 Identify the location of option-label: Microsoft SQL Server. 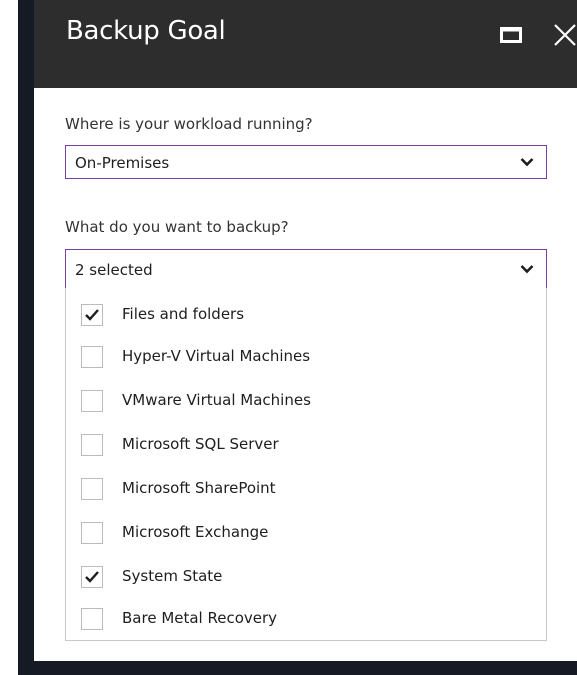
(200, 444).